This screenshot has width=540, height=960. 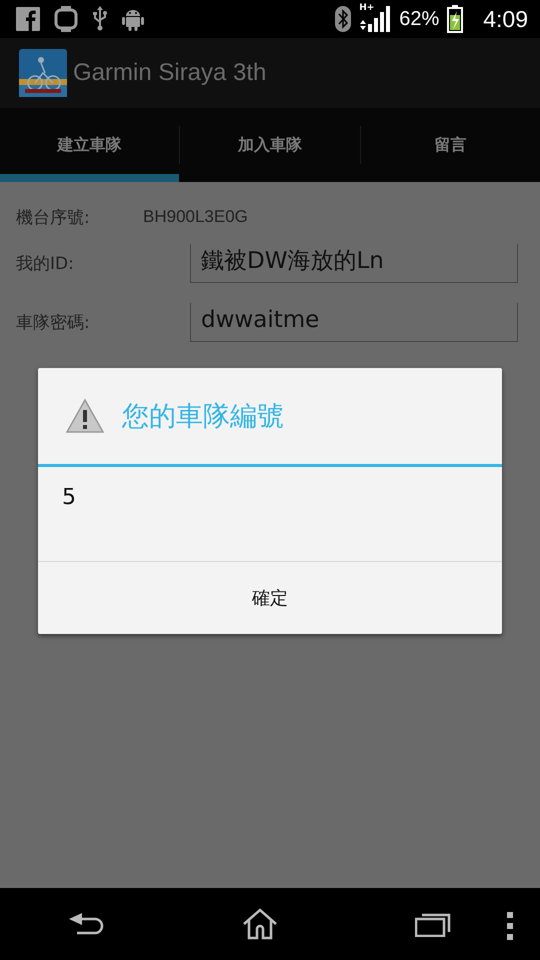 I want to click on tab: 加入車隊, so click(x=270, y=145).